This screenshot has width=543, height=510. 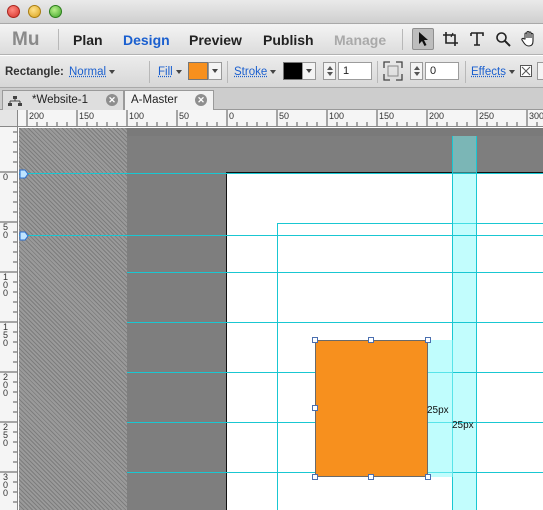 I want to click on stroke-dropdown: Stroke, so click(x=255, y=72).